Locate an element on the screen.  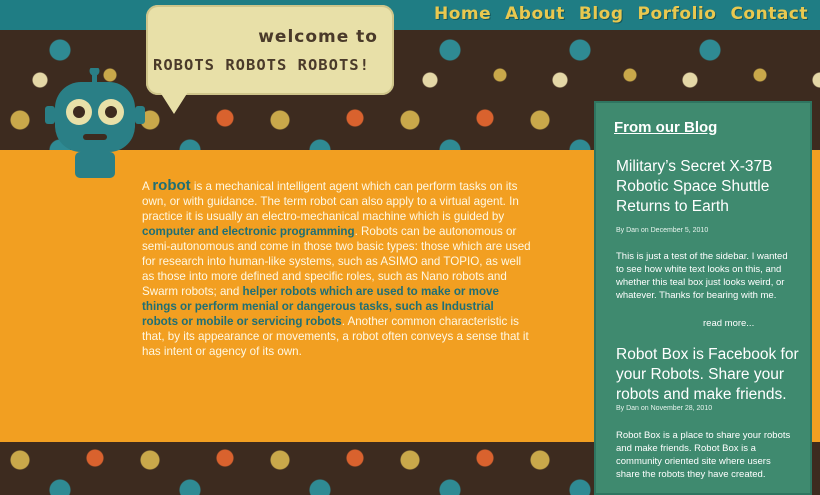
robot-mascot-icon is located at coordinates (95, 123).